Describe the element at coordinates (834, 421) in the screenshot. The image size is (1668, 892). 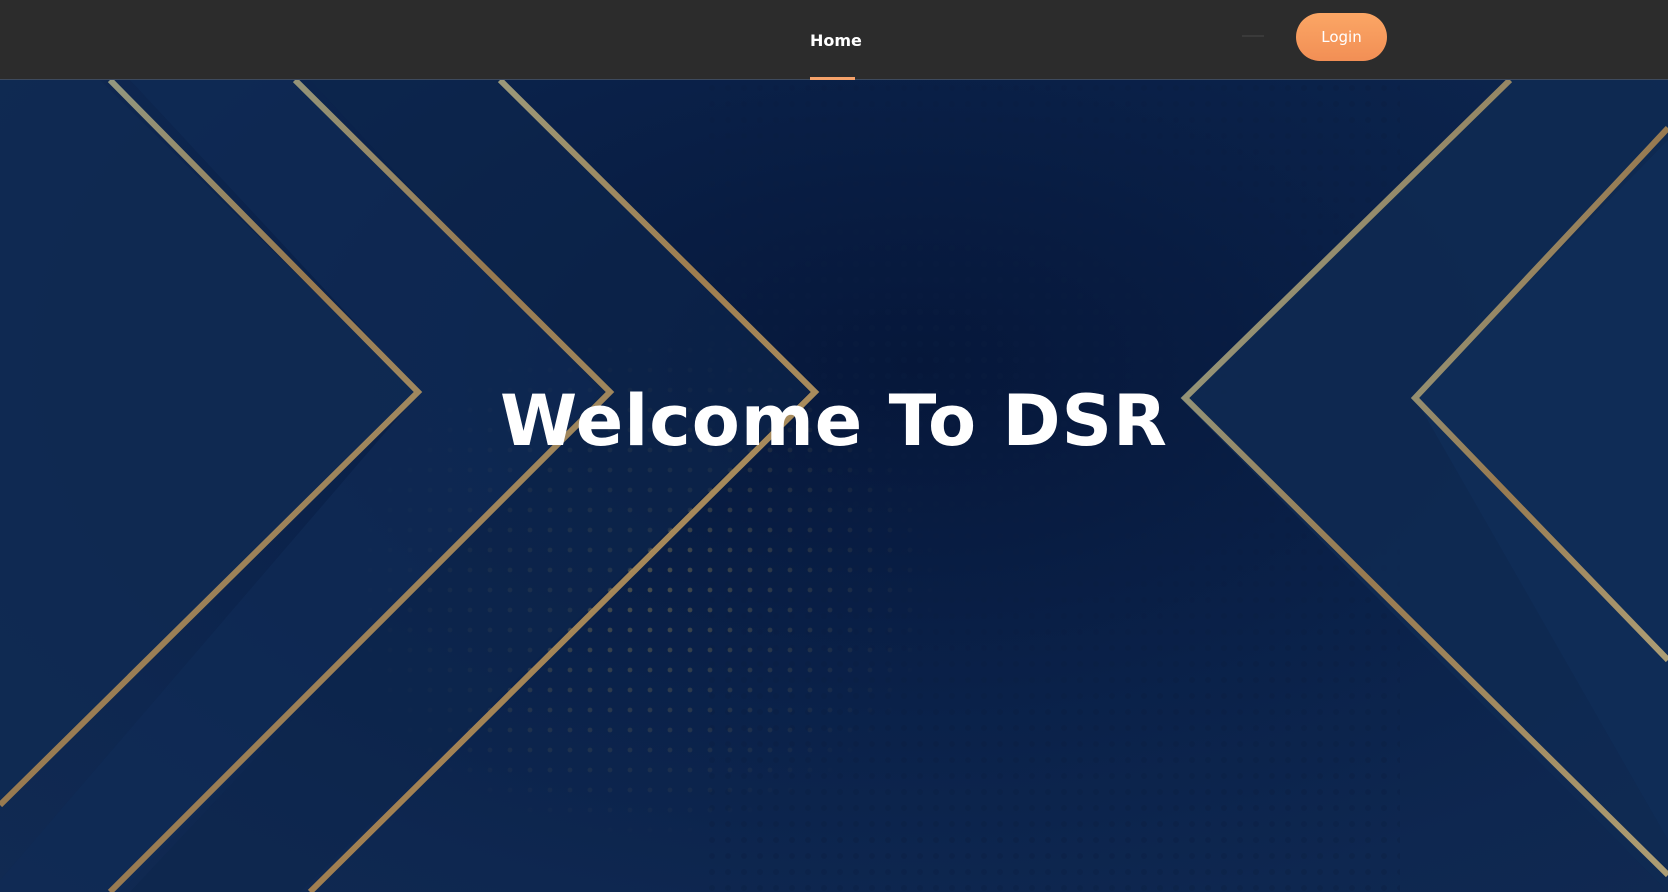
I see `hero-title: Welcome To DSR` at that location.